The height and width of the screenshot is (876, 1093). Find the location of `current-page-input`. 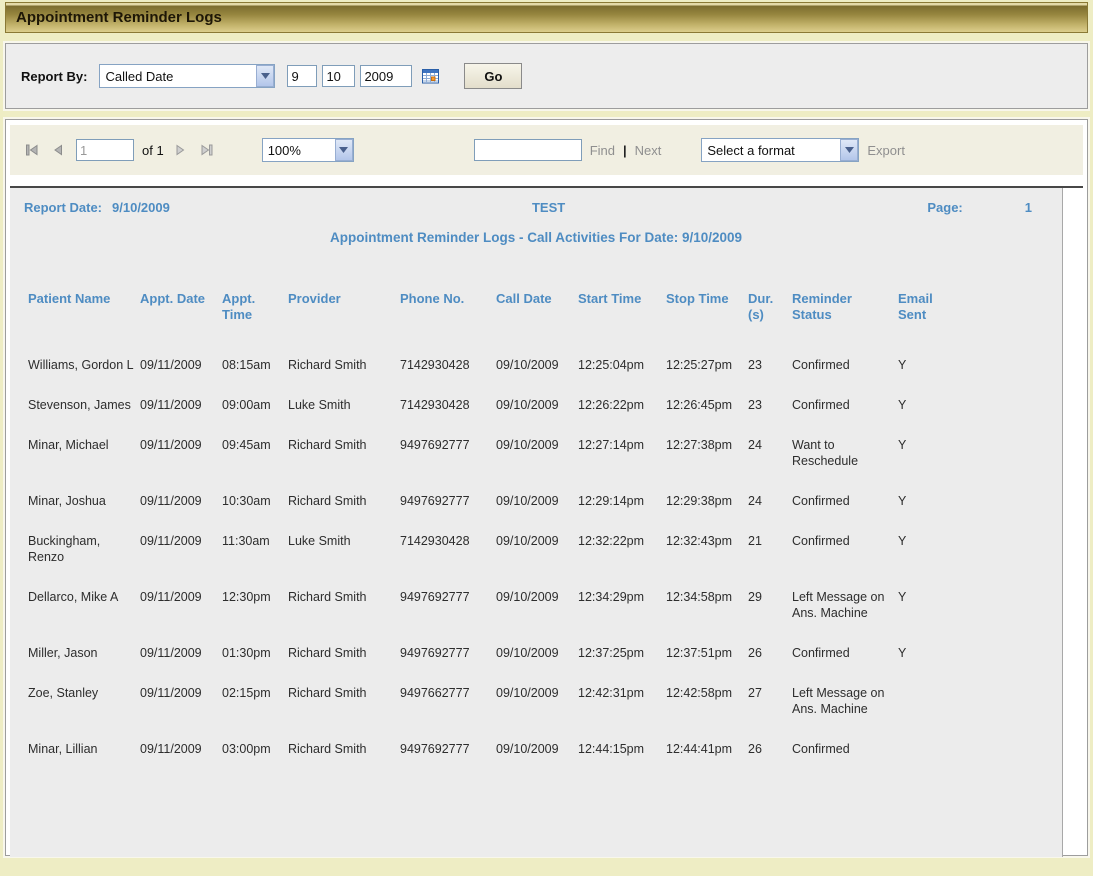

current-page-input is located at coordinates (105, 150).